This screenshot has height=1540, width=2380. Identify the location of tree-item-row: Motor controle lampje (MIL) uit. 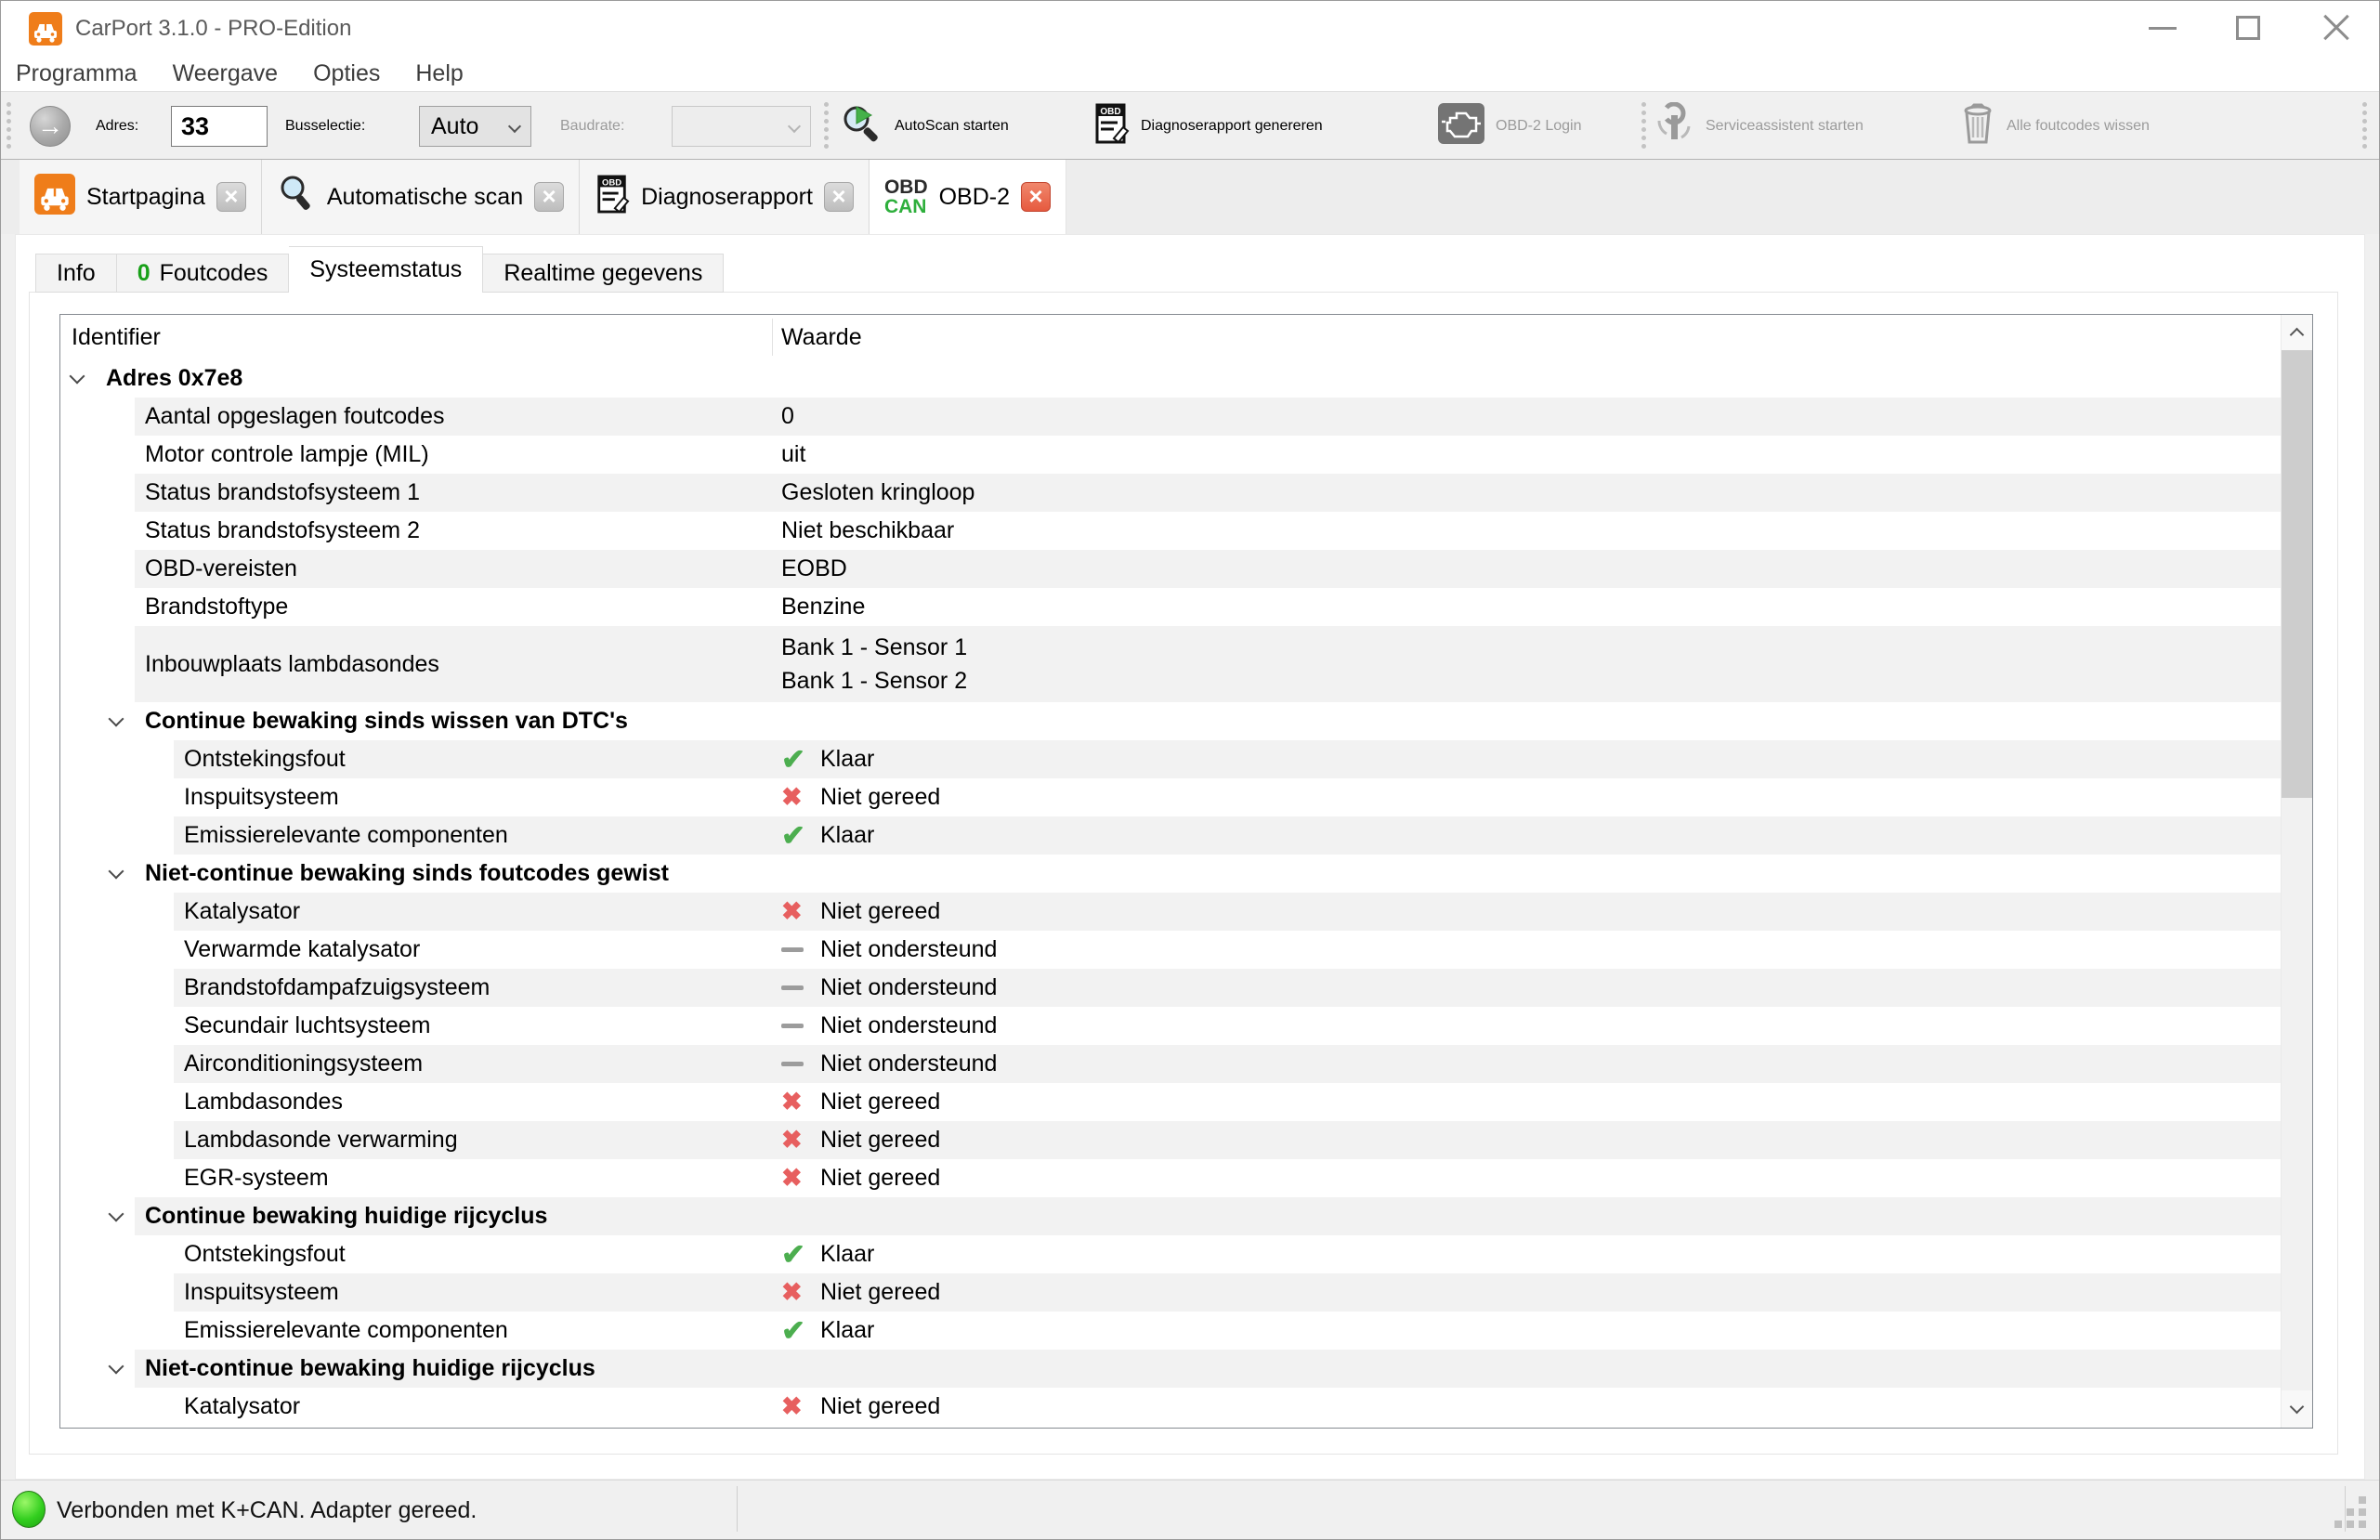
(1170, 455).